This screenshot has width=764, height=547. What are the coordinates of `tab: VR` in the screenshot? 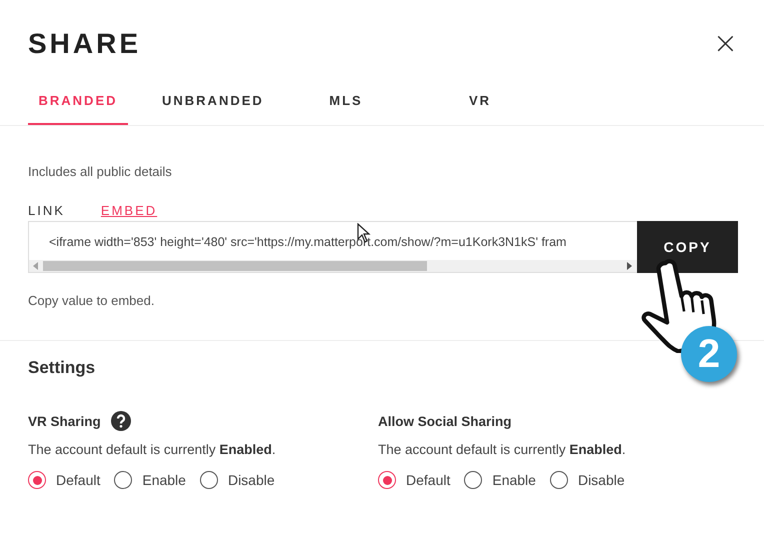 It's located at (480, 103).